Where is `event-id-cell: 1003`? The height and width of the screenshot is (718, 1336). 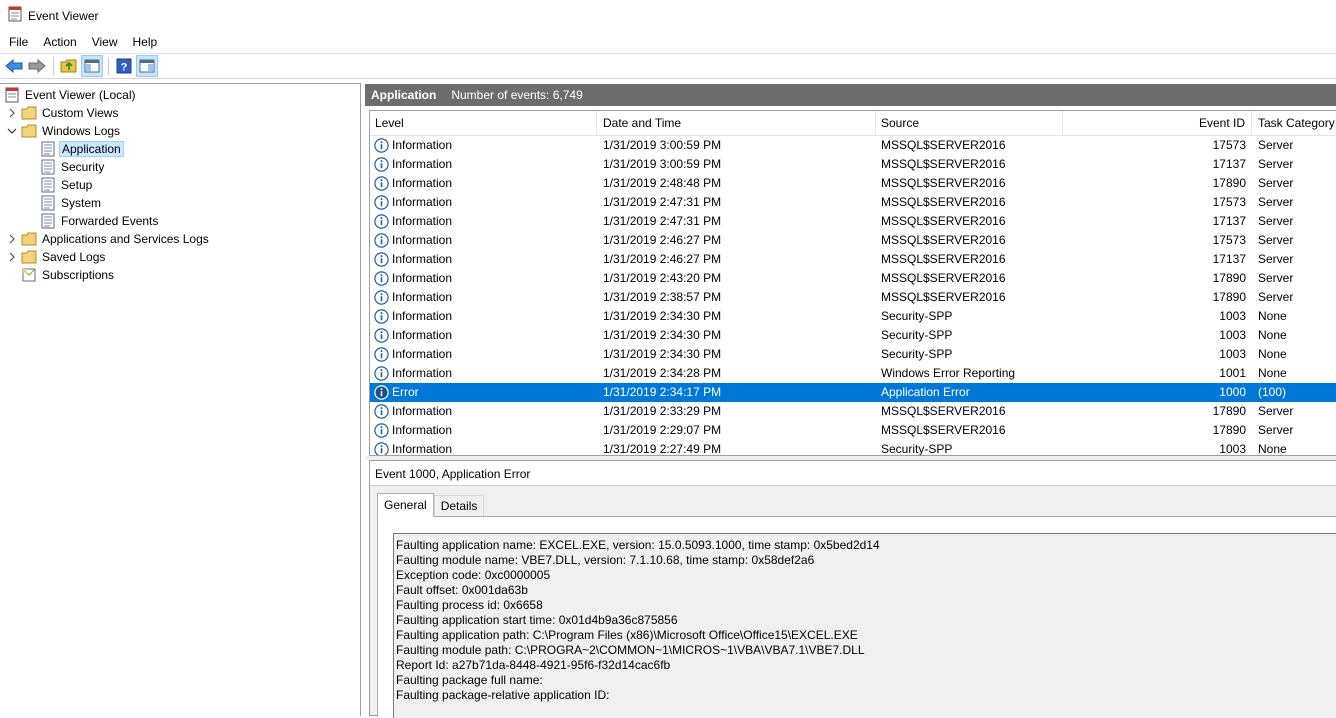
event-id-cell: 1003 is located at coordinates (1232, 354).